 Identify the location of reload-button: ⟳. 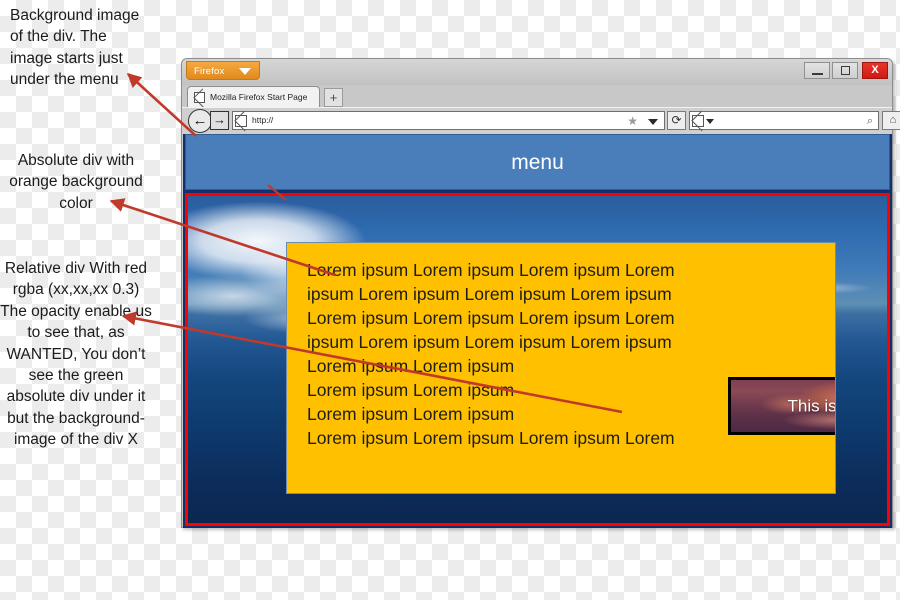
(676, 120).